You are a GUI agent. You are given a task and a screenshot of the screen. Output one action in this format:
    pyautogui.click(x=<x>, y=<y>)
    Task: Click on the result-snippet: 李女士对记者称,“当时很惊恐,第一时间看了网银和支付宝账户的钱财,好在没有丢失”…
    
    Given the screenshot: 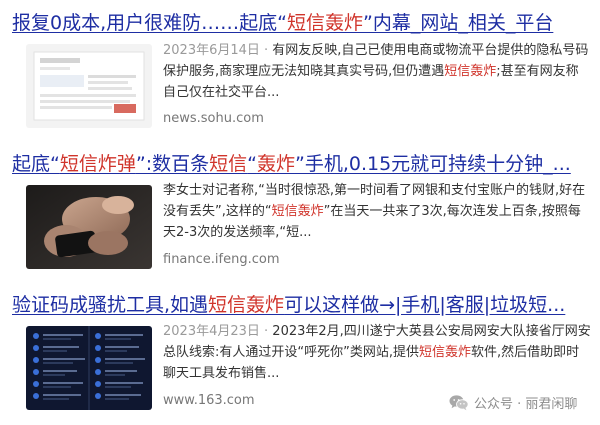 What is the action you would take?
    pyautogui.click(x=377, y=211)
    